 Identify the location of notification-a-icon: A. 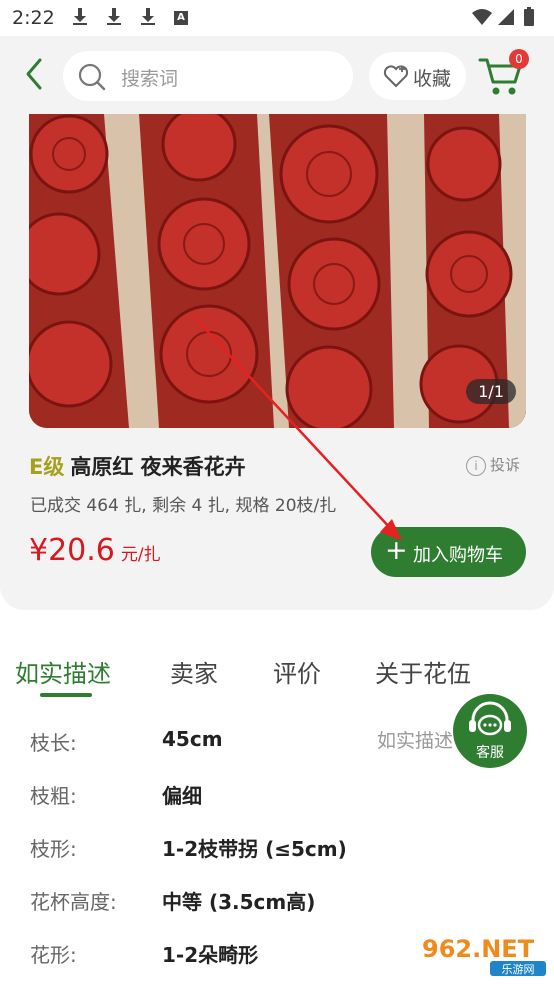
(181, 18).